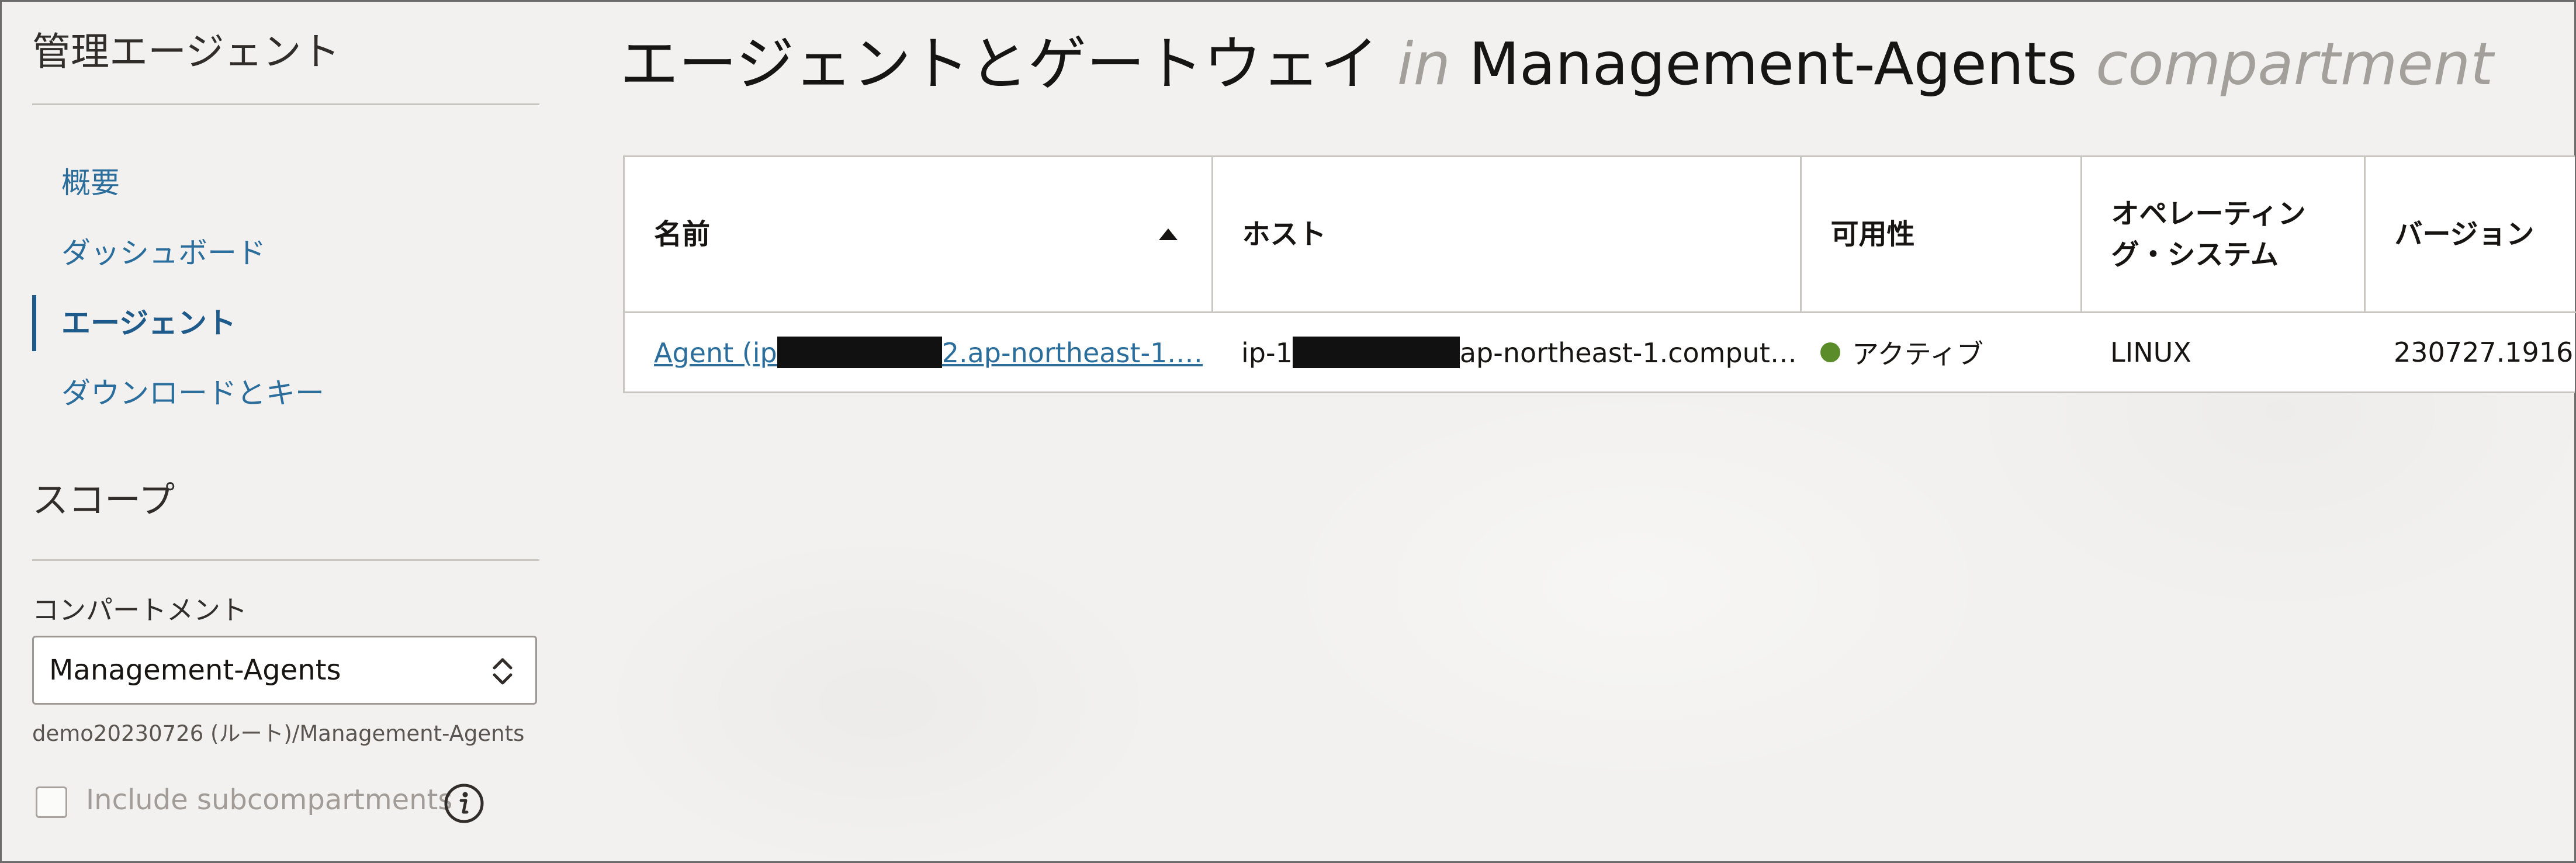 Image resolution: width=2576 pixels, height=863 pixels. I want to click on agent-name-prefix: Agent (ip, so click(716, 353).